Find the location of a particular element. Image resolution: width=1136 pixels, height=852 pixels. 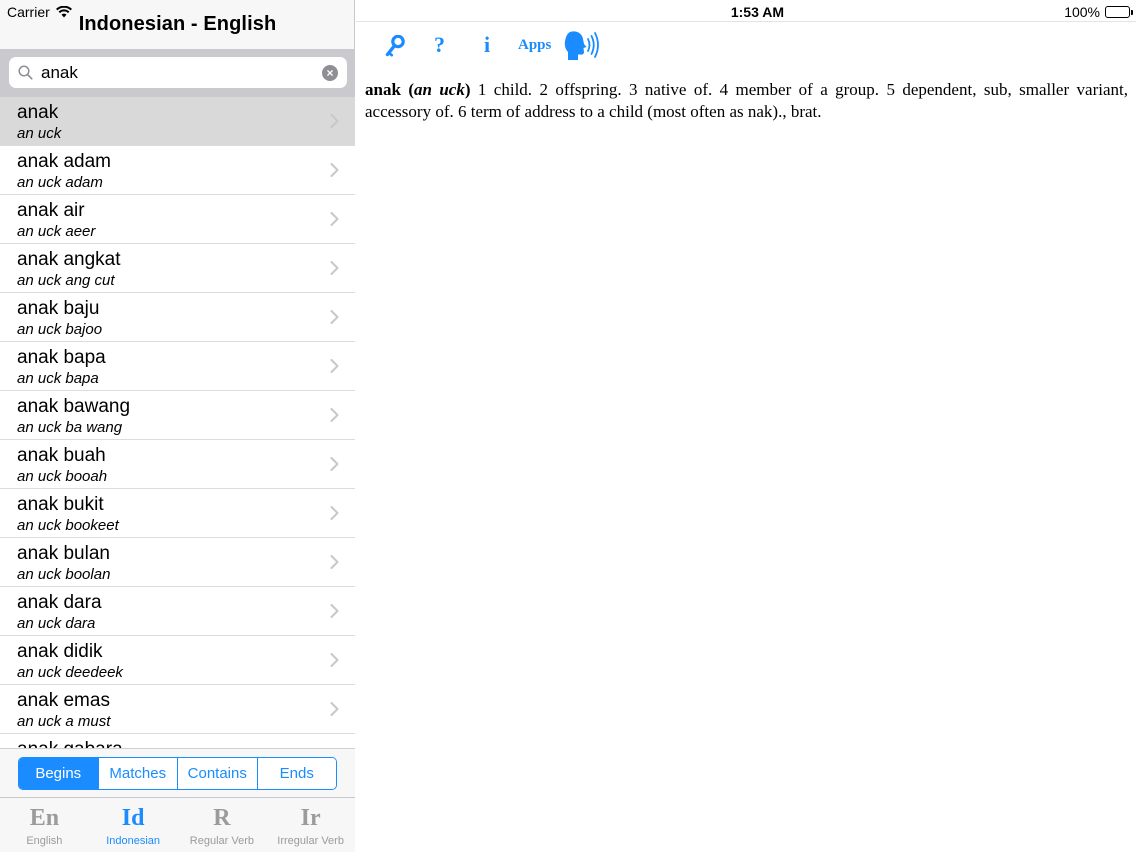

list-item-word: anak buah is located at coordinates (61, 455).